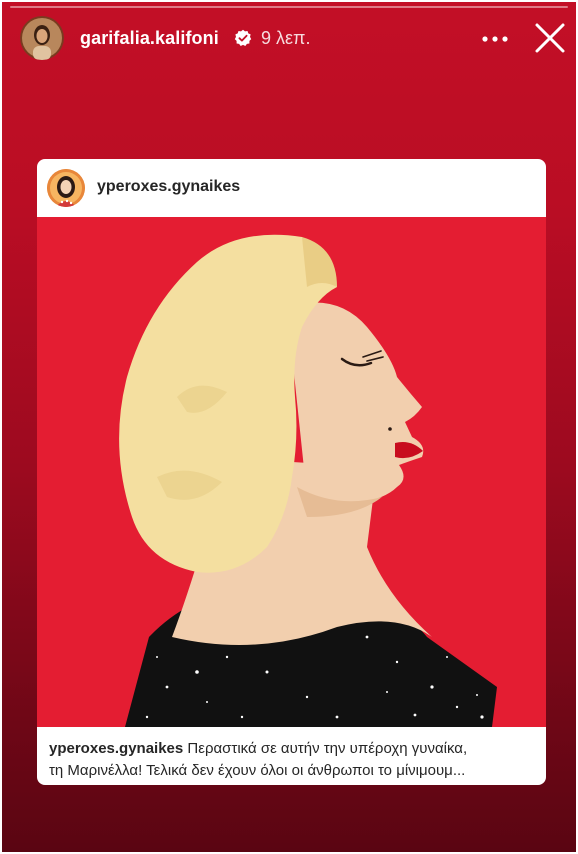 Image resolution: width=578 pixels, height=854 pixels. What do you see at coordinates (327, 748) in the screenshot?
I see `caption-text-line1: Περαστικά σε αυτήν την υπέροχη γυναίκα,` at bounding box center [327, 748].